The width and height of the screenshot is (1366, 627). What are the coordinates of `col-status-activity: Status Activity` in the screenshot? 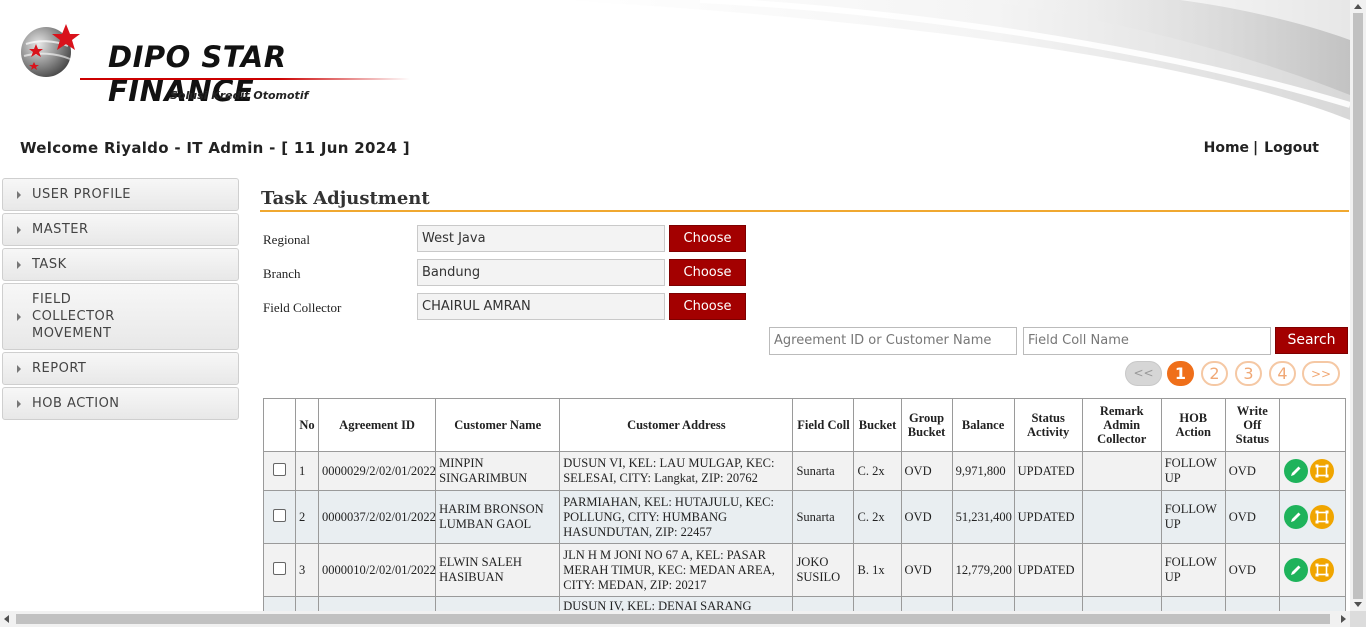 It's located at (1048, 425).